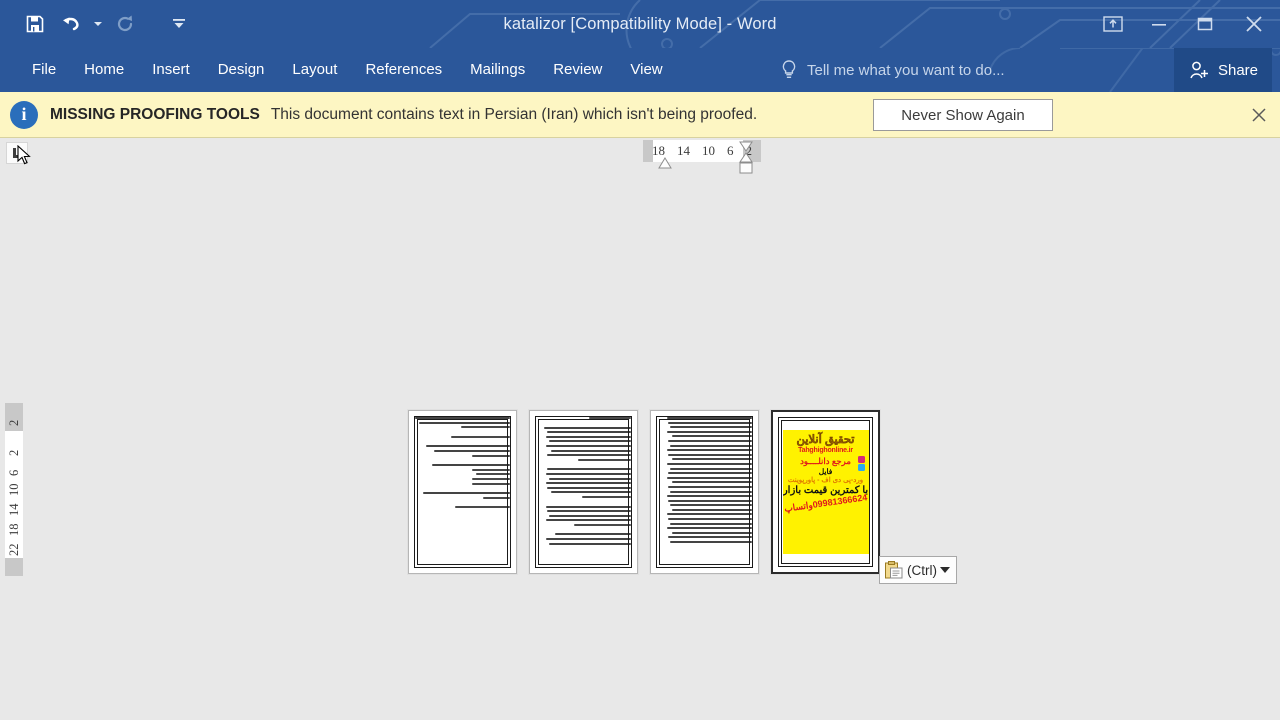 This screenshot has width=1280, height=720. Describe the element at coordinates (125, 23) in the screenshot. I see `redo-icon` at that location.